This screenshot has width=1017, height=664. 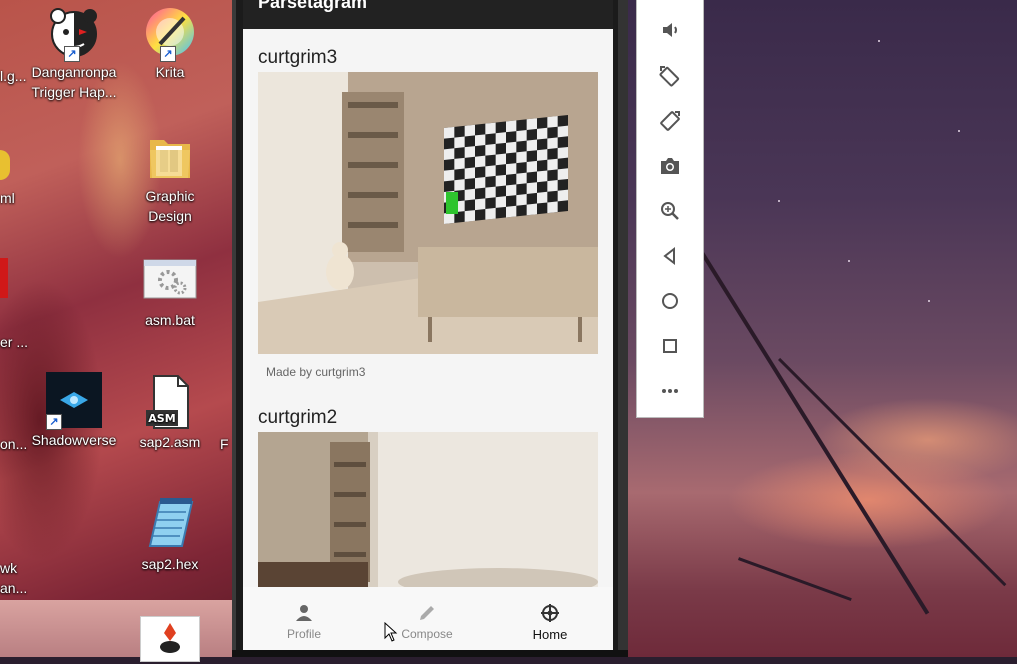 I want to click on nav-item-profile: Profile, so click(x=304, y=618).